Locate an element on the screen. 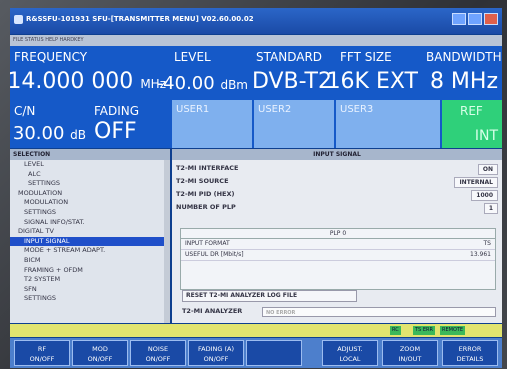 This screenshot has width=507, height=369. softkey-error-details: ERROR DETAILS is located at coordinates (470, 353).